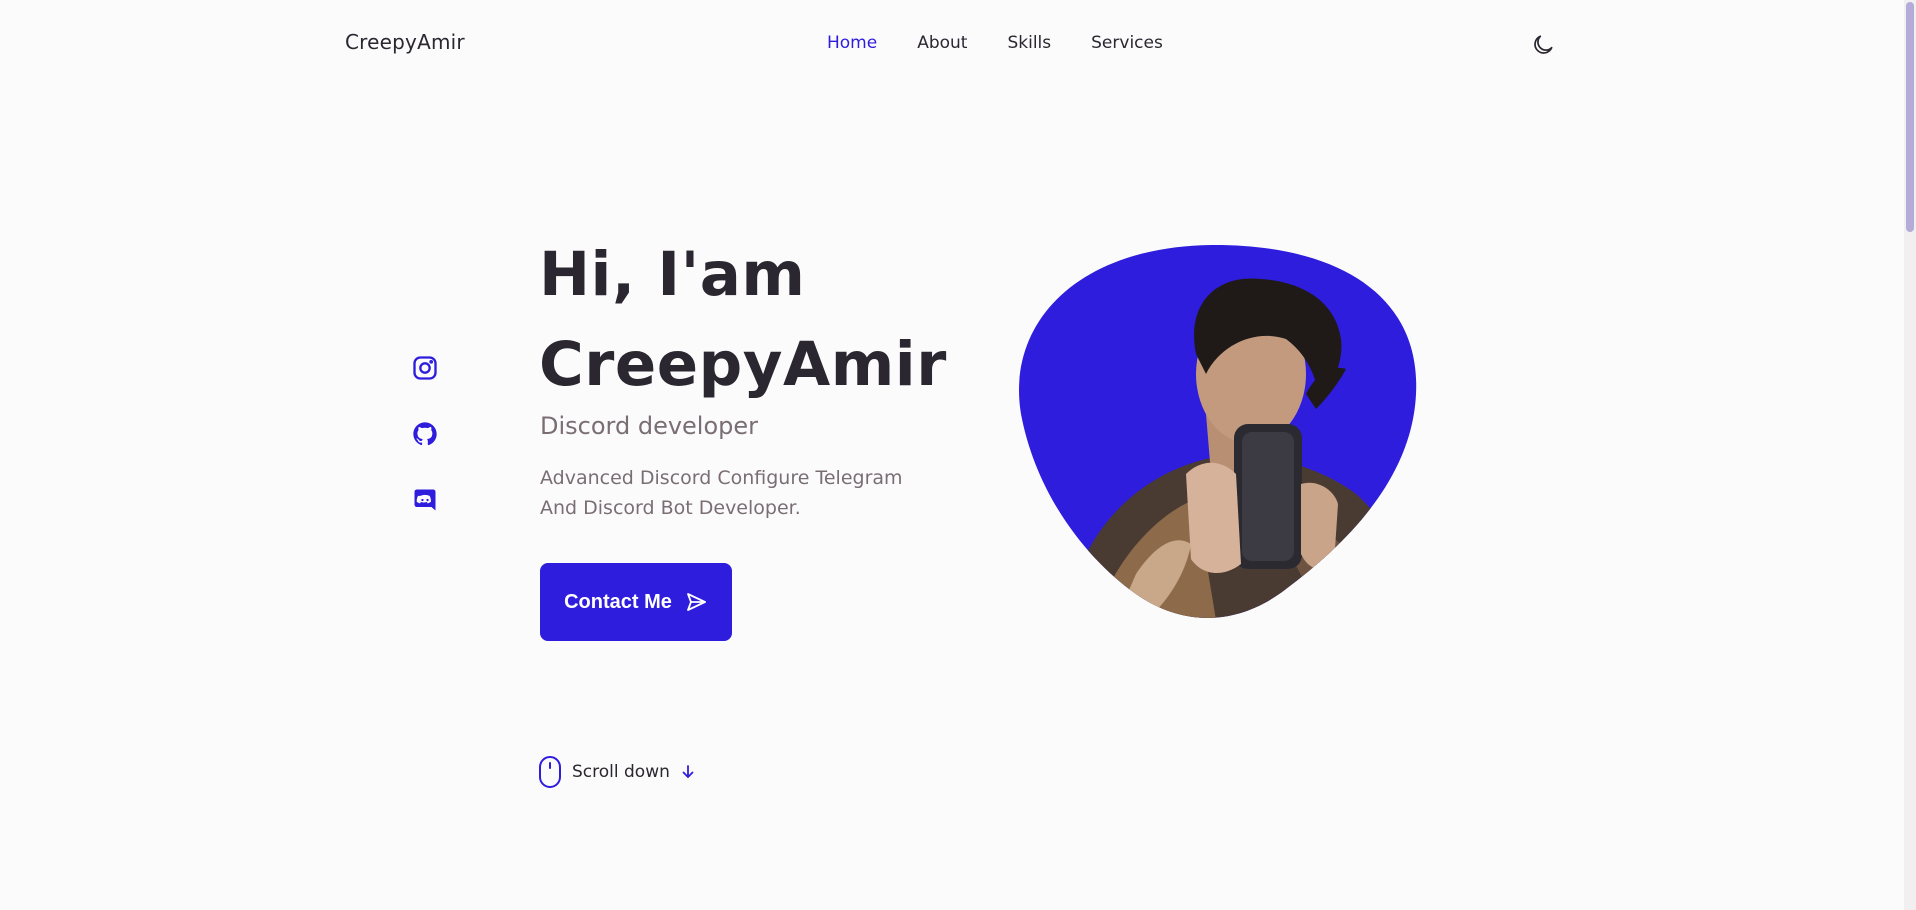 This screenshot has width=1916, height=910. I want to click on nav-services-link: Services, so click(1127, 43).